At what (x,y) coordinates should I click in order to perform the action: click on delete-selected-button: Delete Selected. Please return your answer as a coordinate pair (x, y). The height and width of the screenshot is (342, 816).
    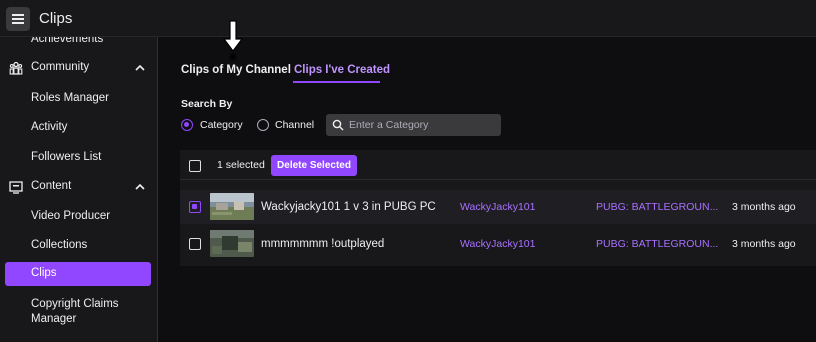
    Looking at the image, I should click on (314, 165).